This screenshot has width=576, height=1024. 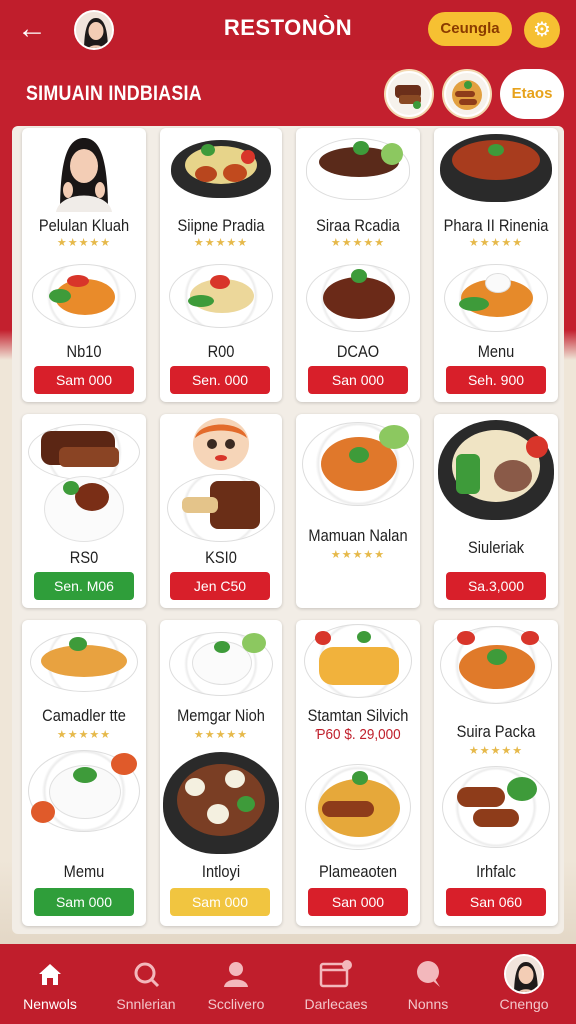 I want to click on nav-label: Scclivero, so click(x=236, y=1004).